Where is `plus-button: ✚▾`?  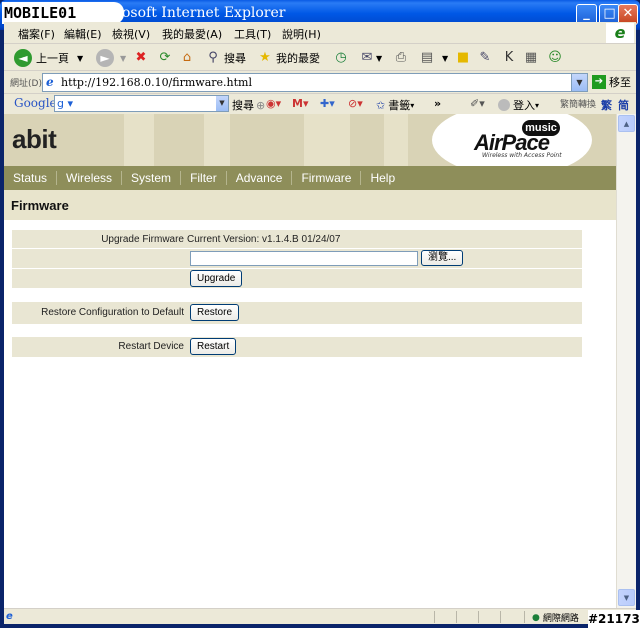
plus-button: ✚▾ is located at coordinates (327, 103).